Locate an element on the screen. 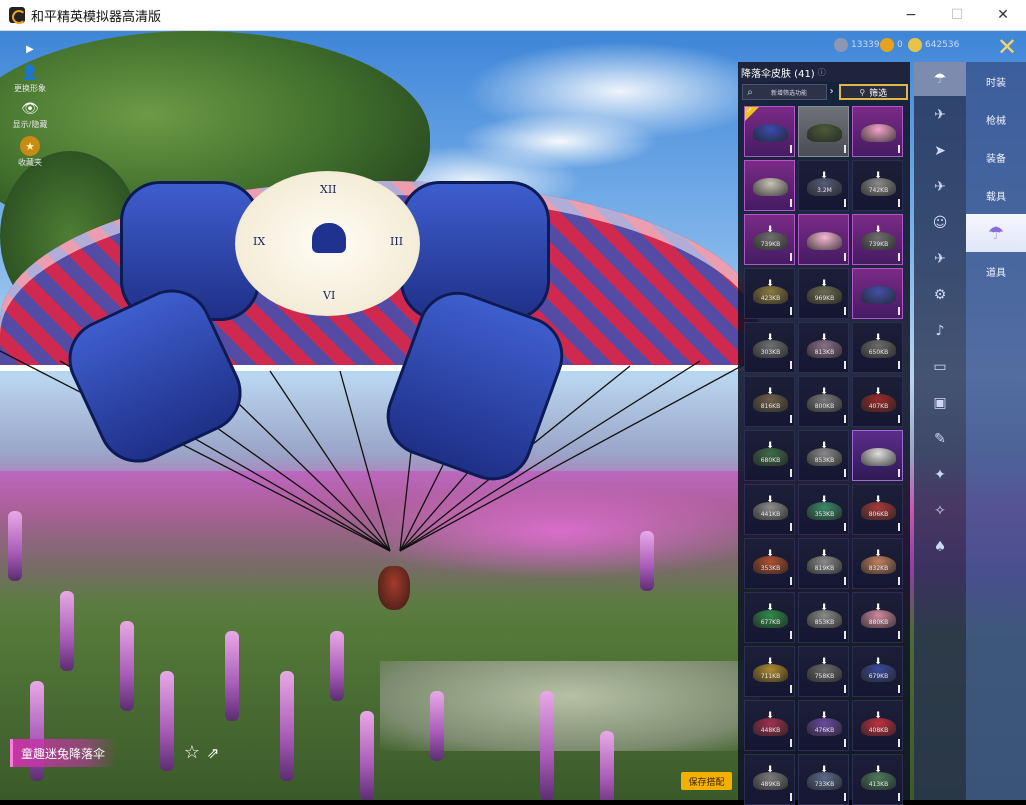  save-outfit-button: 保存搭配 is located at coordinates (706, 781).